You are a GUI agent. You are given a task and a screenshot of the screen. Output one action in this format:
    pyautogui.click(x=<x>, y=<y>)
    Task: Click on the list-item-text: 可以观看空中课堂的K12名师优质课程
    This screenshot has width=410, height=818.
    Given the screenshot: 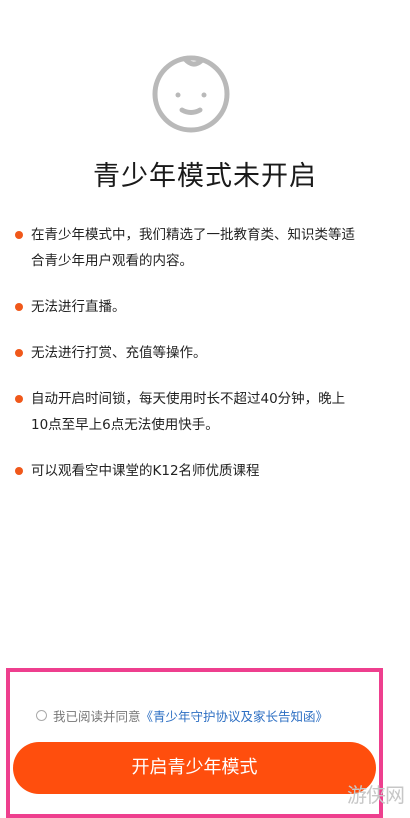 What is the action you would take?
    pyautogui.click(x=145, y=471)
    